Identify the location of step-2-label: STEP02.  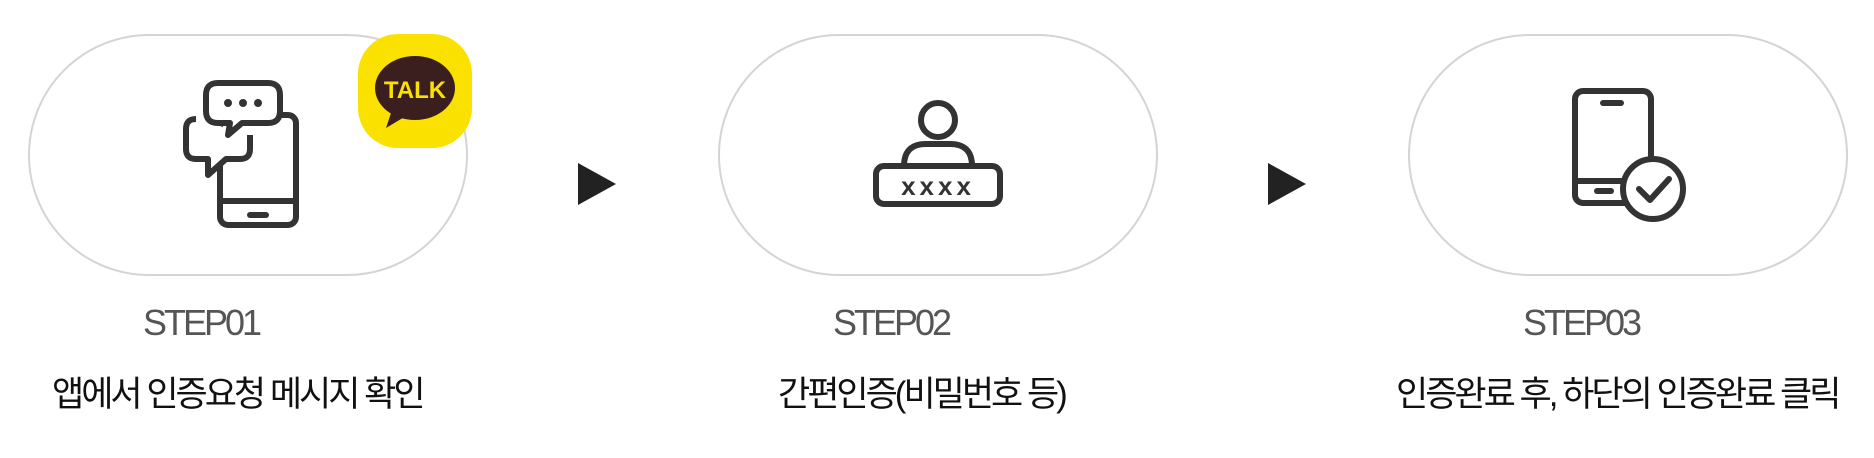
(892, 322).